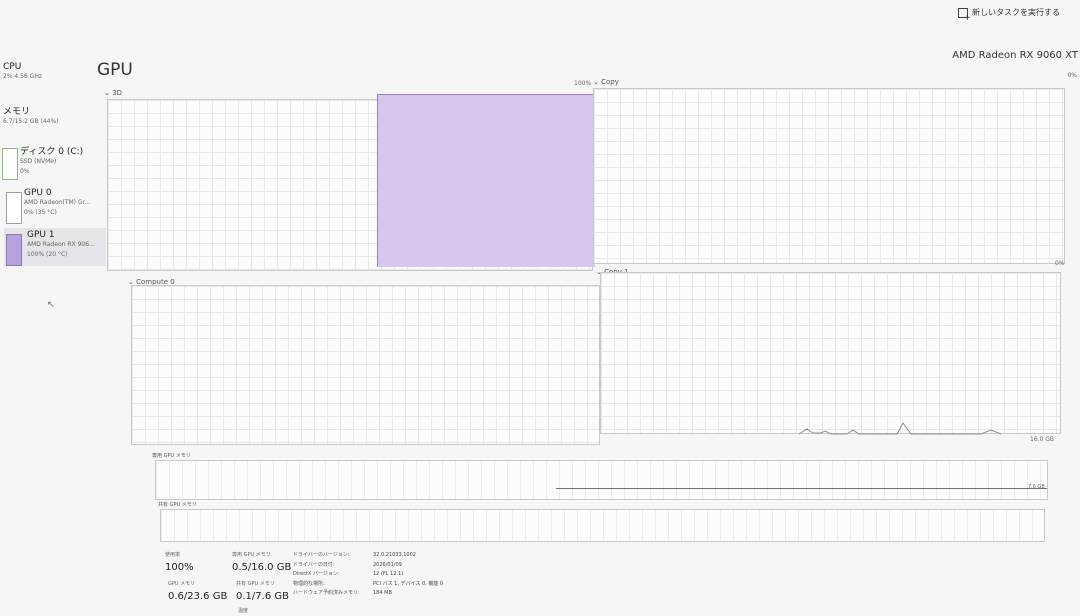 Image resolution: width=1080 pixels, height=616 pixels. Describe the element at coordinates (38, 161) in the screenshot. I see `sidebar-item-sub: SSD (NVMe)` at that location.